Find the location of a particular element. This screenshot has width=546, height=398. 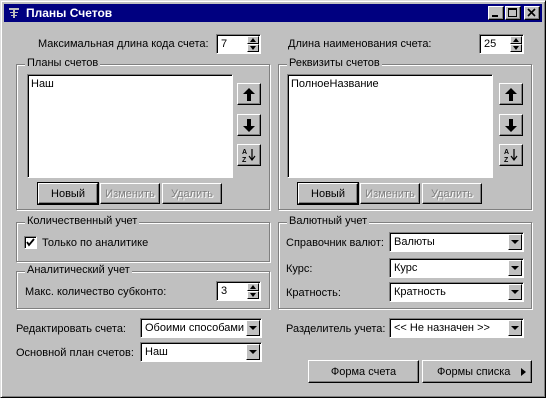

name-length-label: Длина наименования счета: is located at coordinates (360, 44).